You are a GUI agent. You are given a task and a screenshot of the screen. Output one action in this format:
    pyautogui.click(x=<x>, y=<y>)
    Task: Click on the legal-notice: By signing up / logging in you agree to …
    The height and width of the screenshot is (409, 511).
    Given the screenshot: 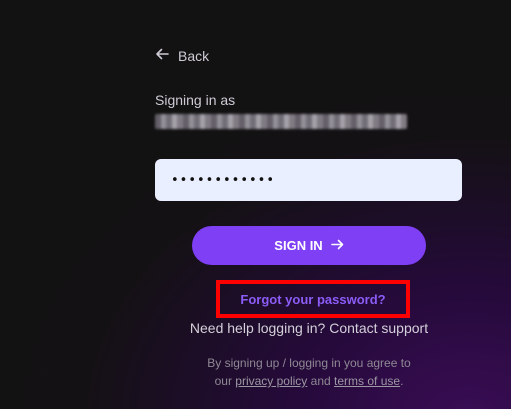 What is the action you would take?
    pyautogui.click(x=255, y=372)
    